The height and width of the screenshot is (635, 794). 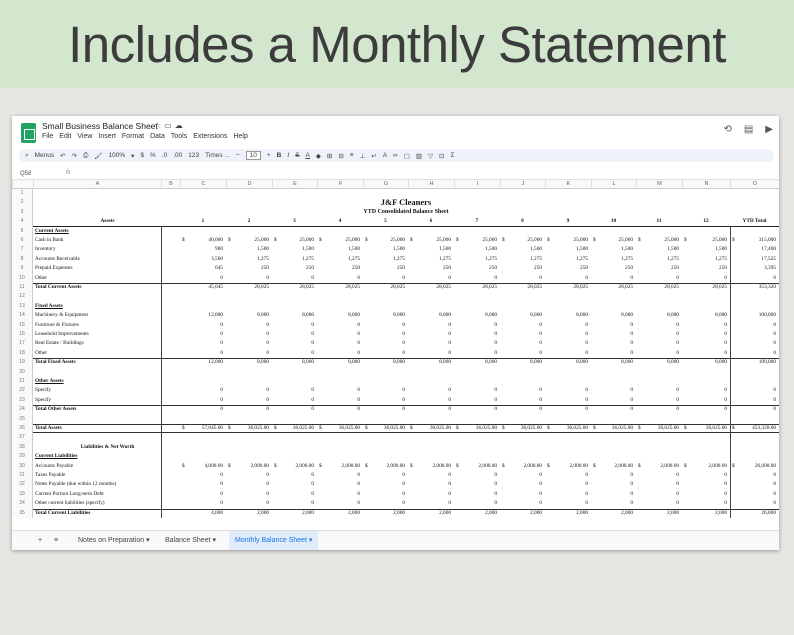 I want to click on currency-button: $, so click(x=142, y=155).